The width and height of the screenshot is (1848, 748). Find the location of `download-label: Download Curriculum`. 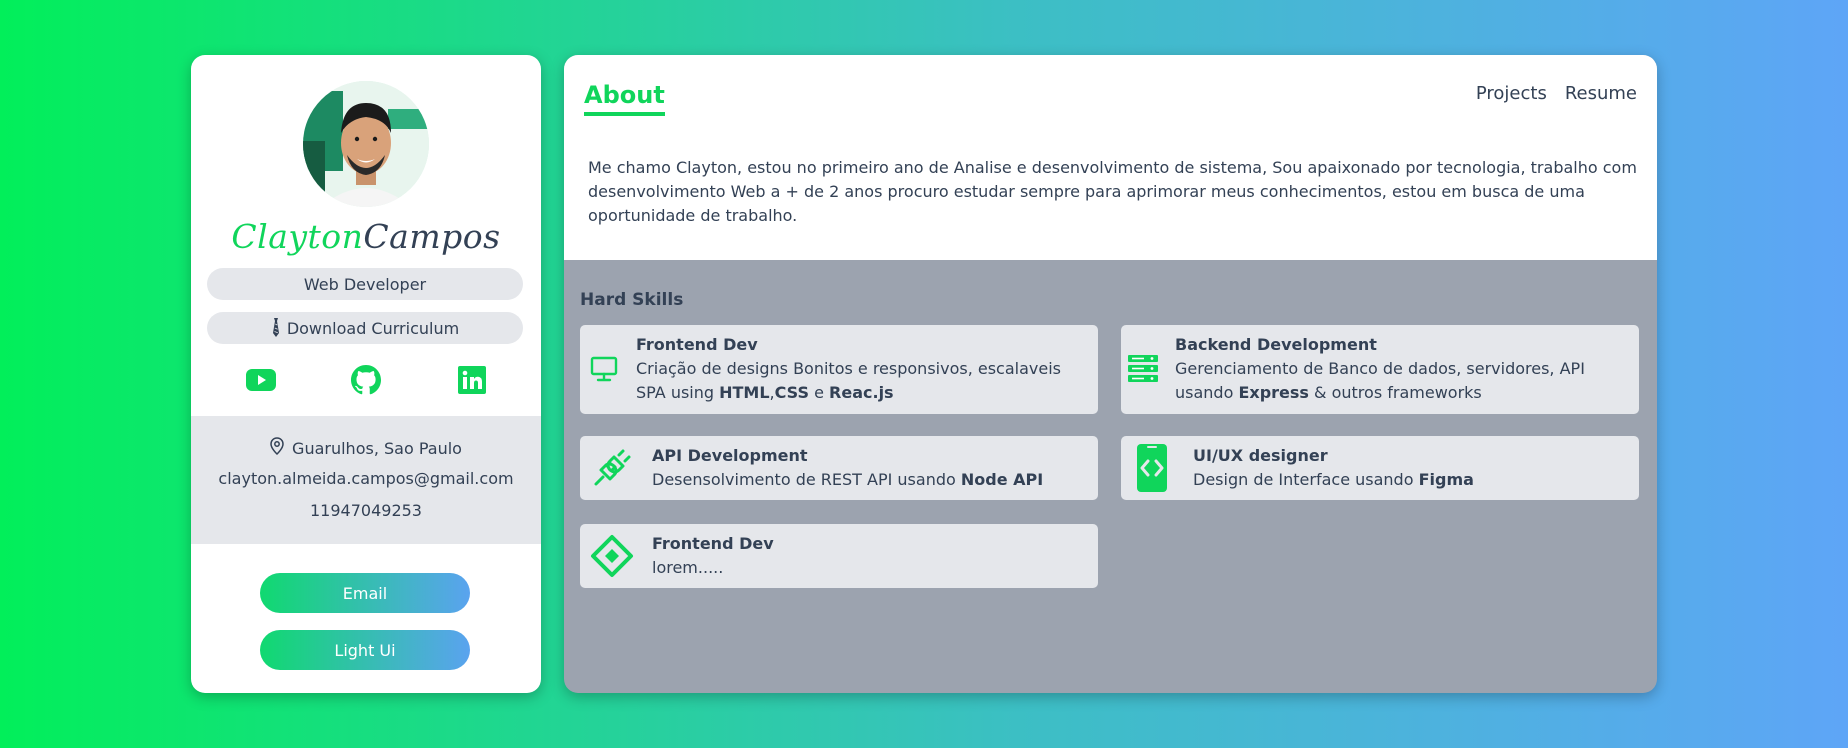

download-label: Download Curriculum is located at coordinates (373, 328).